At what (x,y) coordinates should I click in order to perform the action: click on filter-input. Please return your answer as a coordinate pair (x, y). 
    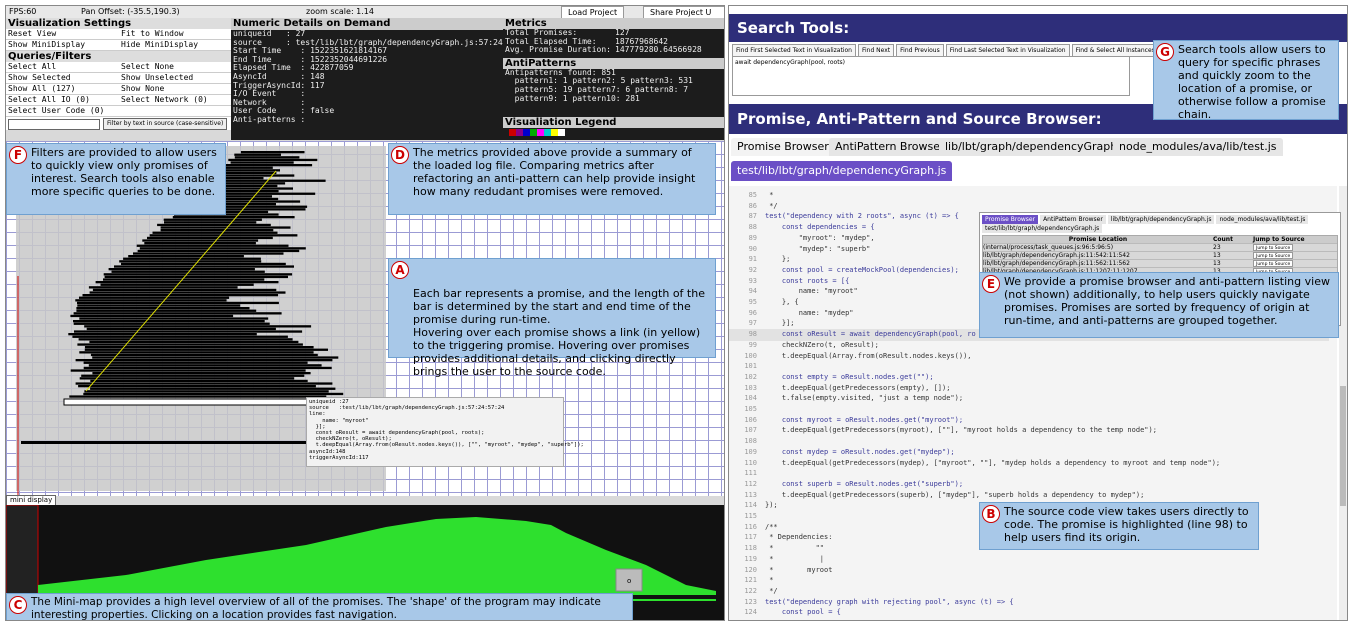
    Looking at the image, I should click on (54, 124).